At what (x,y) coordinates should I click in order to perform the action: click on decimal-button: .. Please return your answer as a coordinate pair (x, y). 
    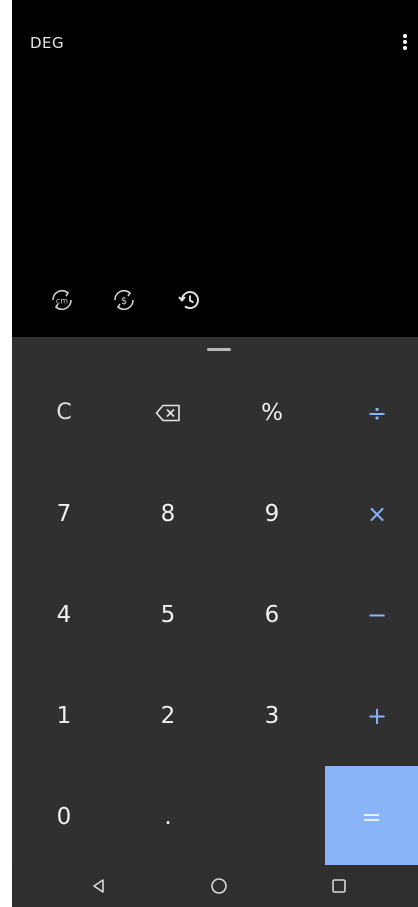
    Looking at the image, I should click on (168, 816).